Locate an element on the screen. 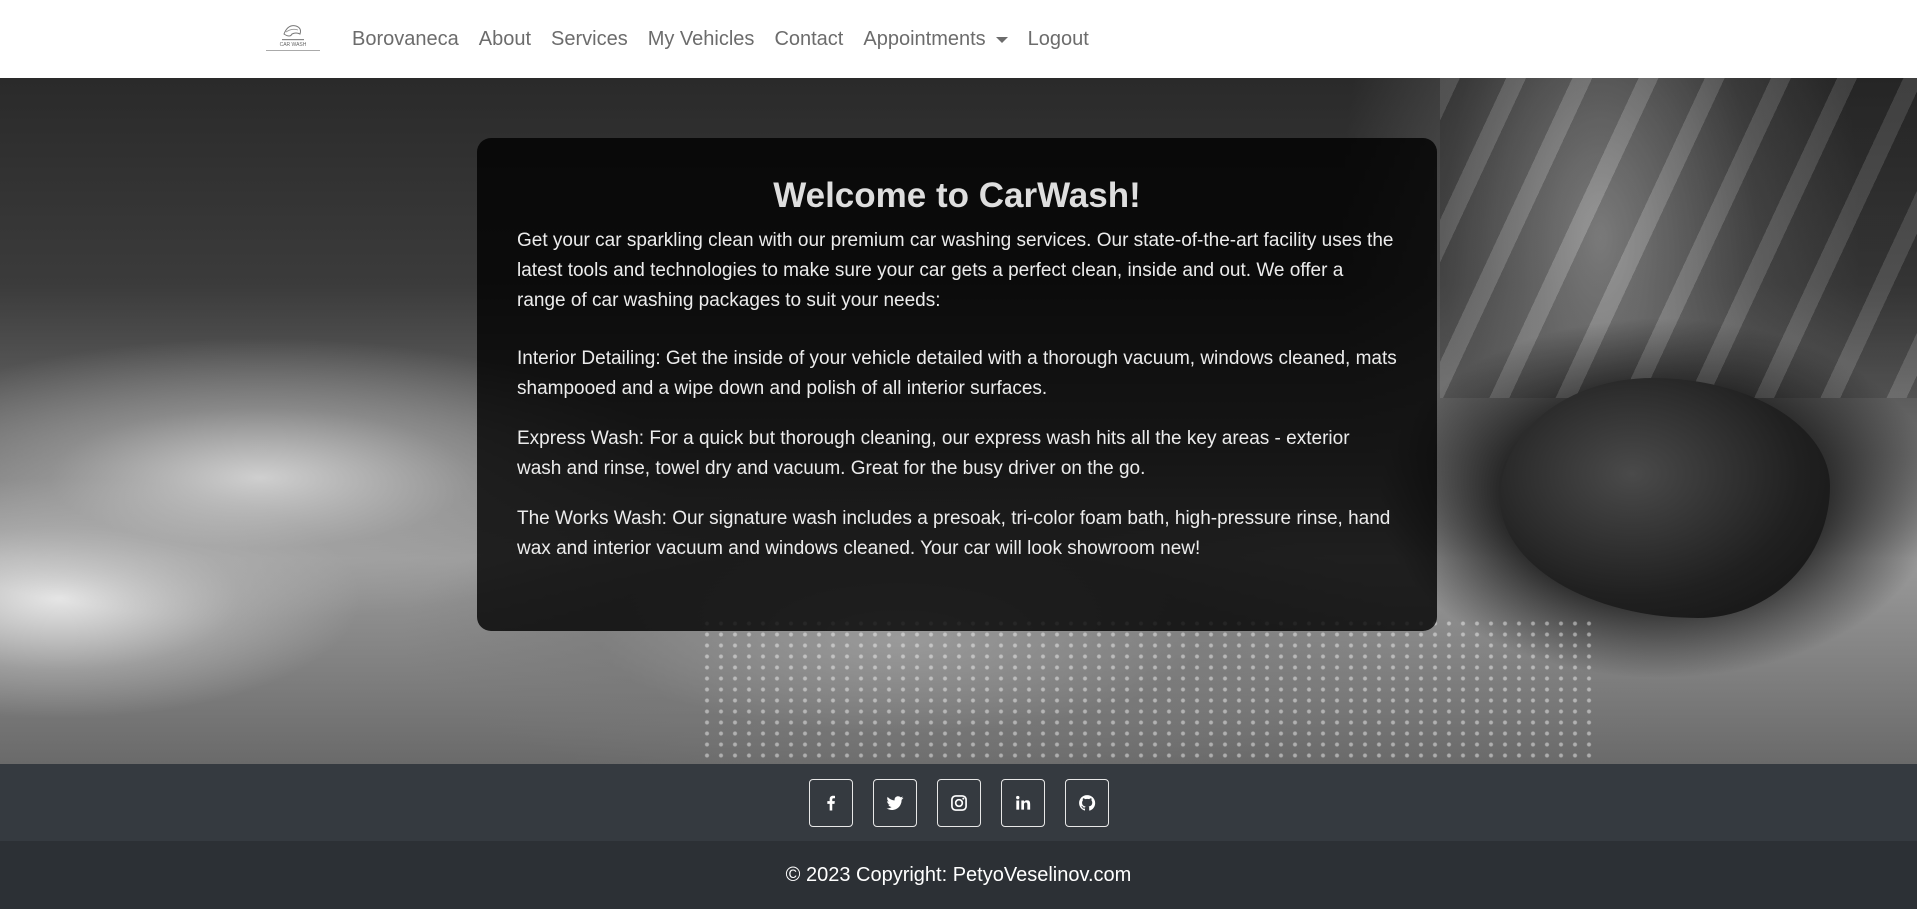 The height and width of the screenshot is (909, 1917). nav-item-appointments-dropdown: Appointments is located at coordinates (935, 39).